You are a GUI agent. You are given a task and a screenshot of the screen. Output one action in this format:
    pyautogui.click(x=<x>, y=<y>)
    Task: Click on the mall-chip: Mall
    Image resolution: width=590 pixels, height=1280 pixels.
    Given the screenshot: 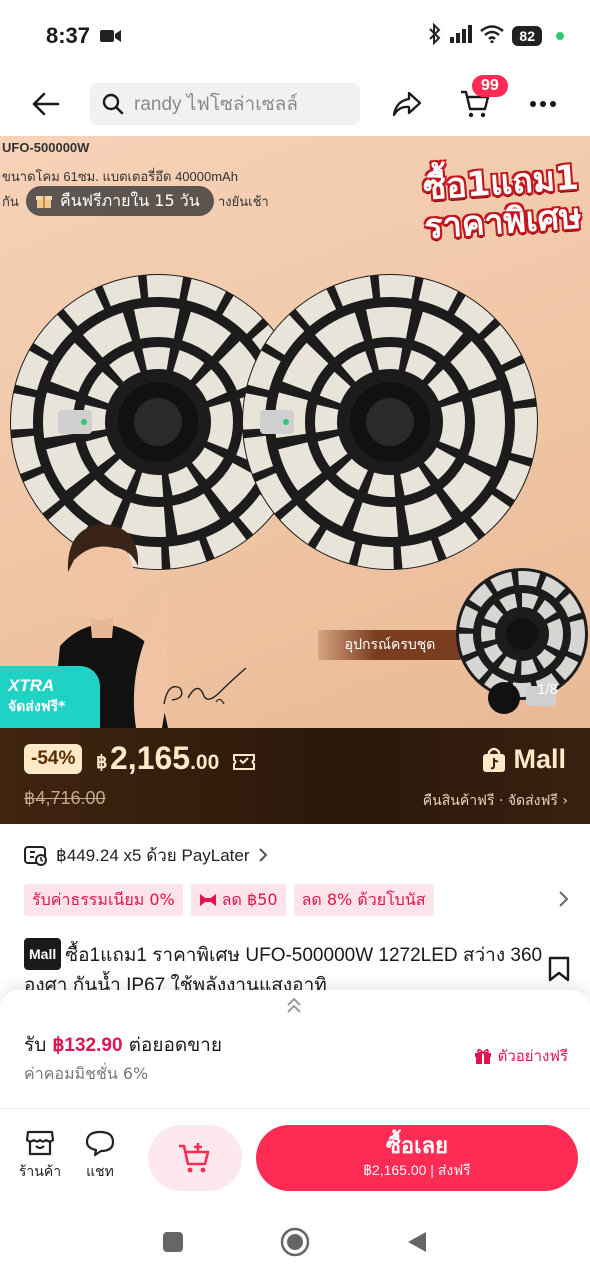 What is the action you would take?
    pyautogui.click(x=43, y=954)
    